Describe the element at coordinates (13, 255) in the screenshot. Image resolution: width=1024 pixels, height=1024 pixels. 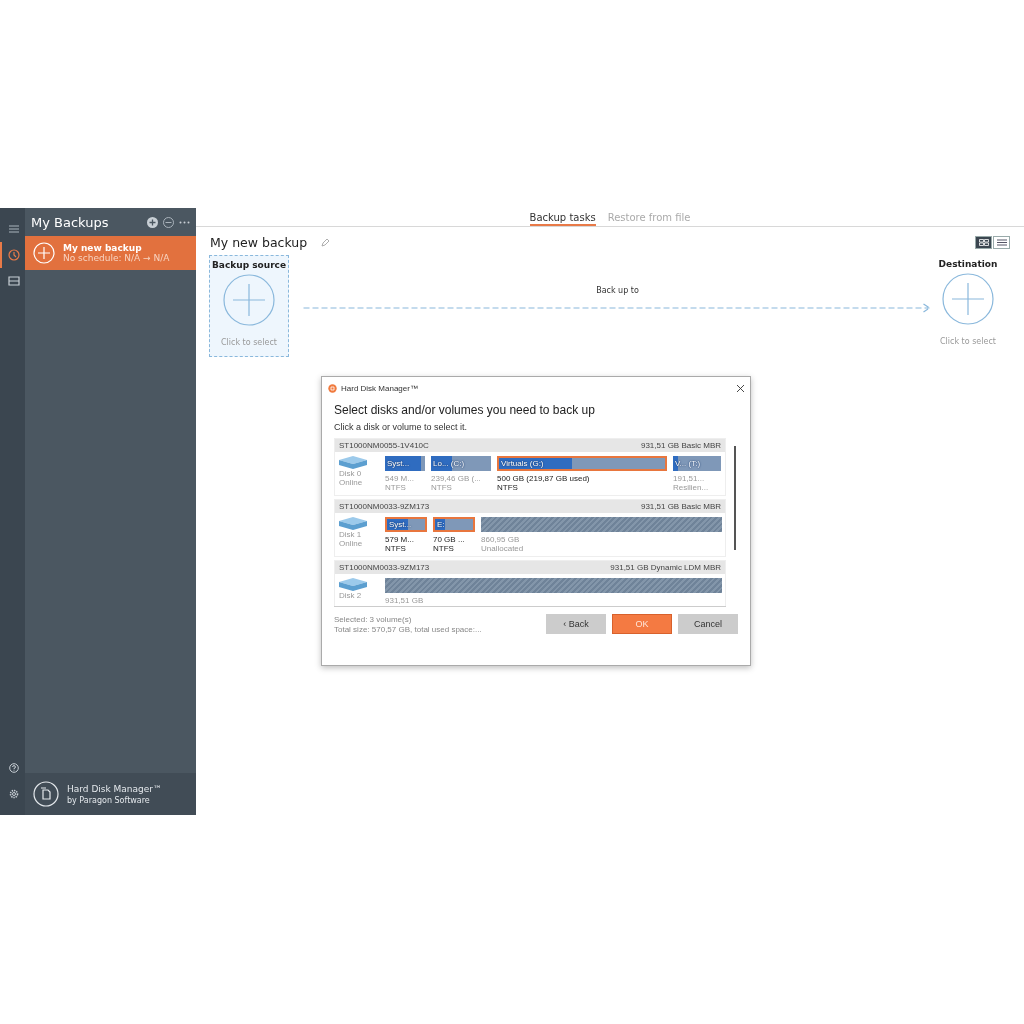
I see `clock-icon` at that location.